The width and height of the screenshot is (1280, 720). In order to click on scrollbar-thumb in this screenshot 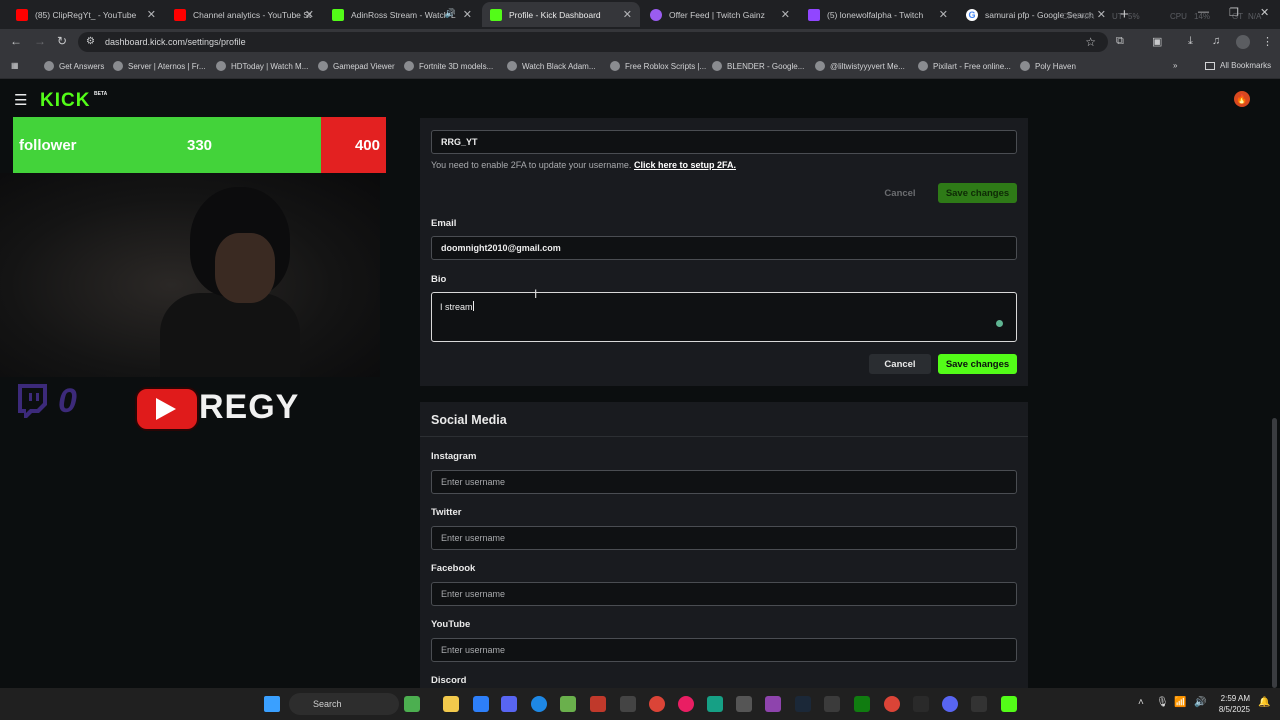, I will do `click(1274, 553)`.